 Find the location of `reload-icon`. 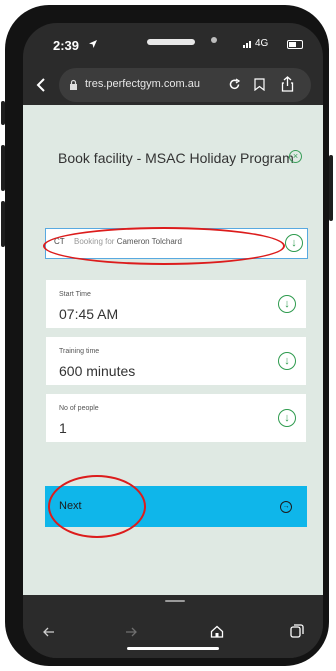

reload-icon is located at coordinates (234, 84).